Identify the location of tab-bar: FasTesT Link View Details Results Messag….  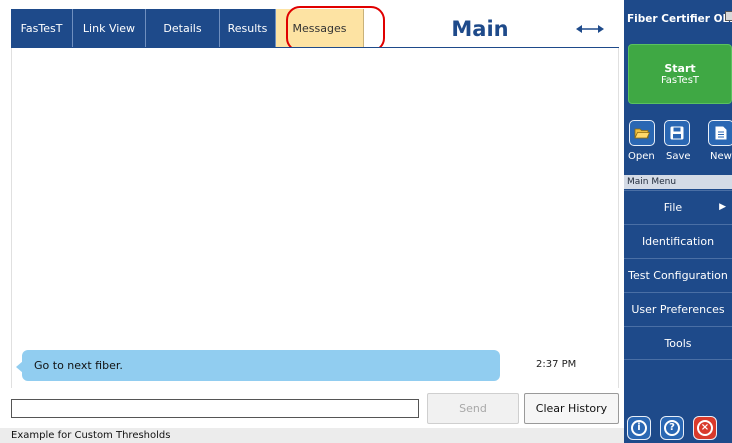
(312, 26).